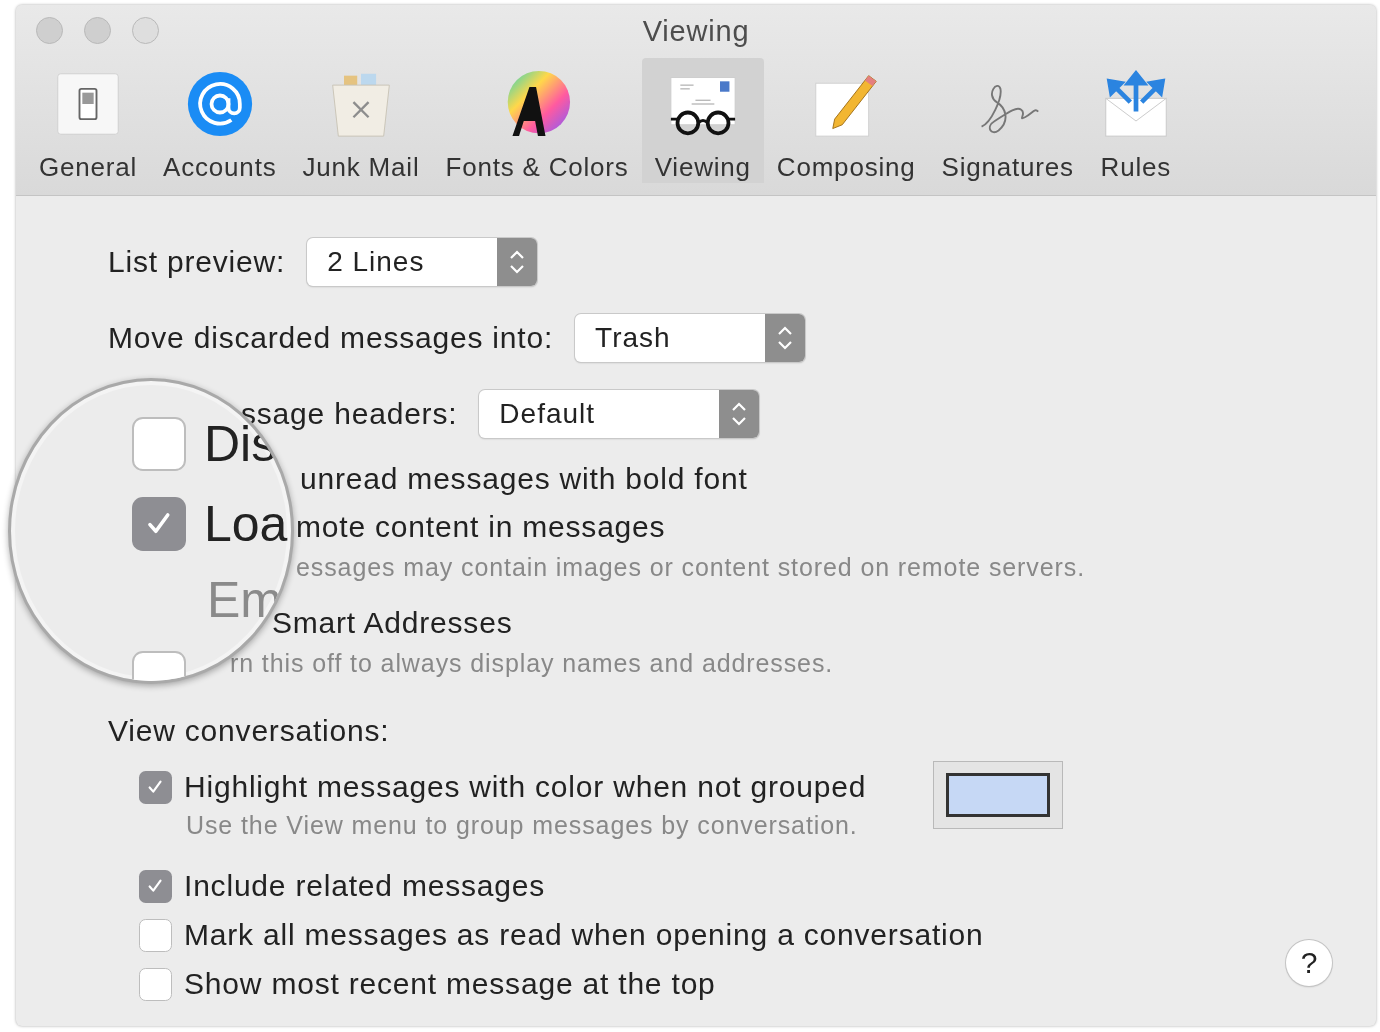 The width and height of the screenshot is (1380, 1032). Describe the element at coordinates (450, 984) in the screenshot. I see `option-label: Show most recent message at the top` at that location.